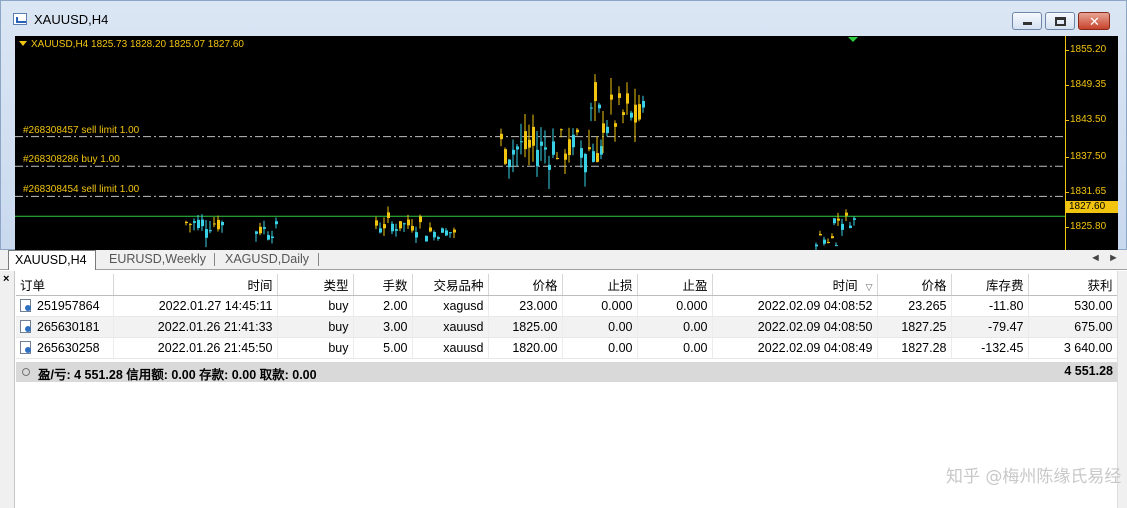 This screenshot has height=508, width=1127. I want to click on order-cell: 251957864, so click(65, 306).